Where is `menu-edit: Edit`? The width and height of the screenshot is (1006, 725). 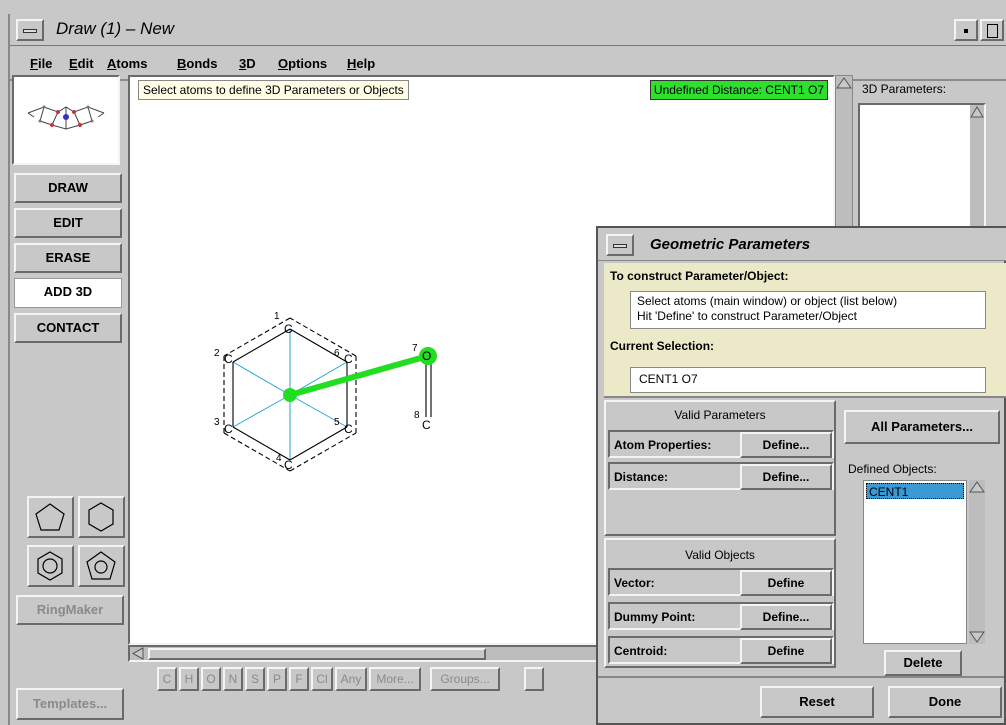 menu-edit: Edit is located at coordinates (81, 63).